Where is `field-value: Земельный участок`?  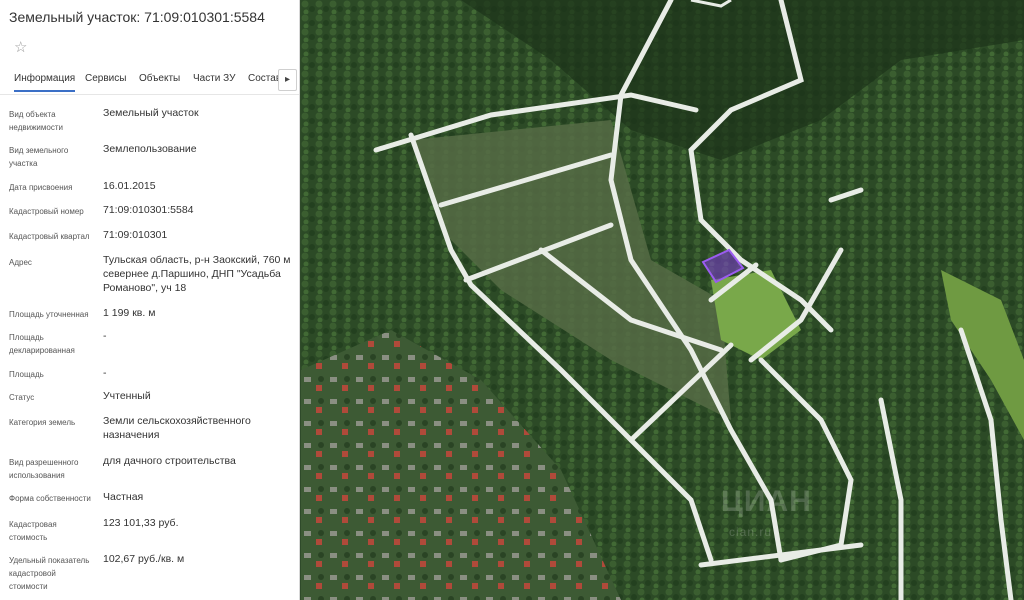
field-value: Земельный участок is located at coordinates (151, 113).